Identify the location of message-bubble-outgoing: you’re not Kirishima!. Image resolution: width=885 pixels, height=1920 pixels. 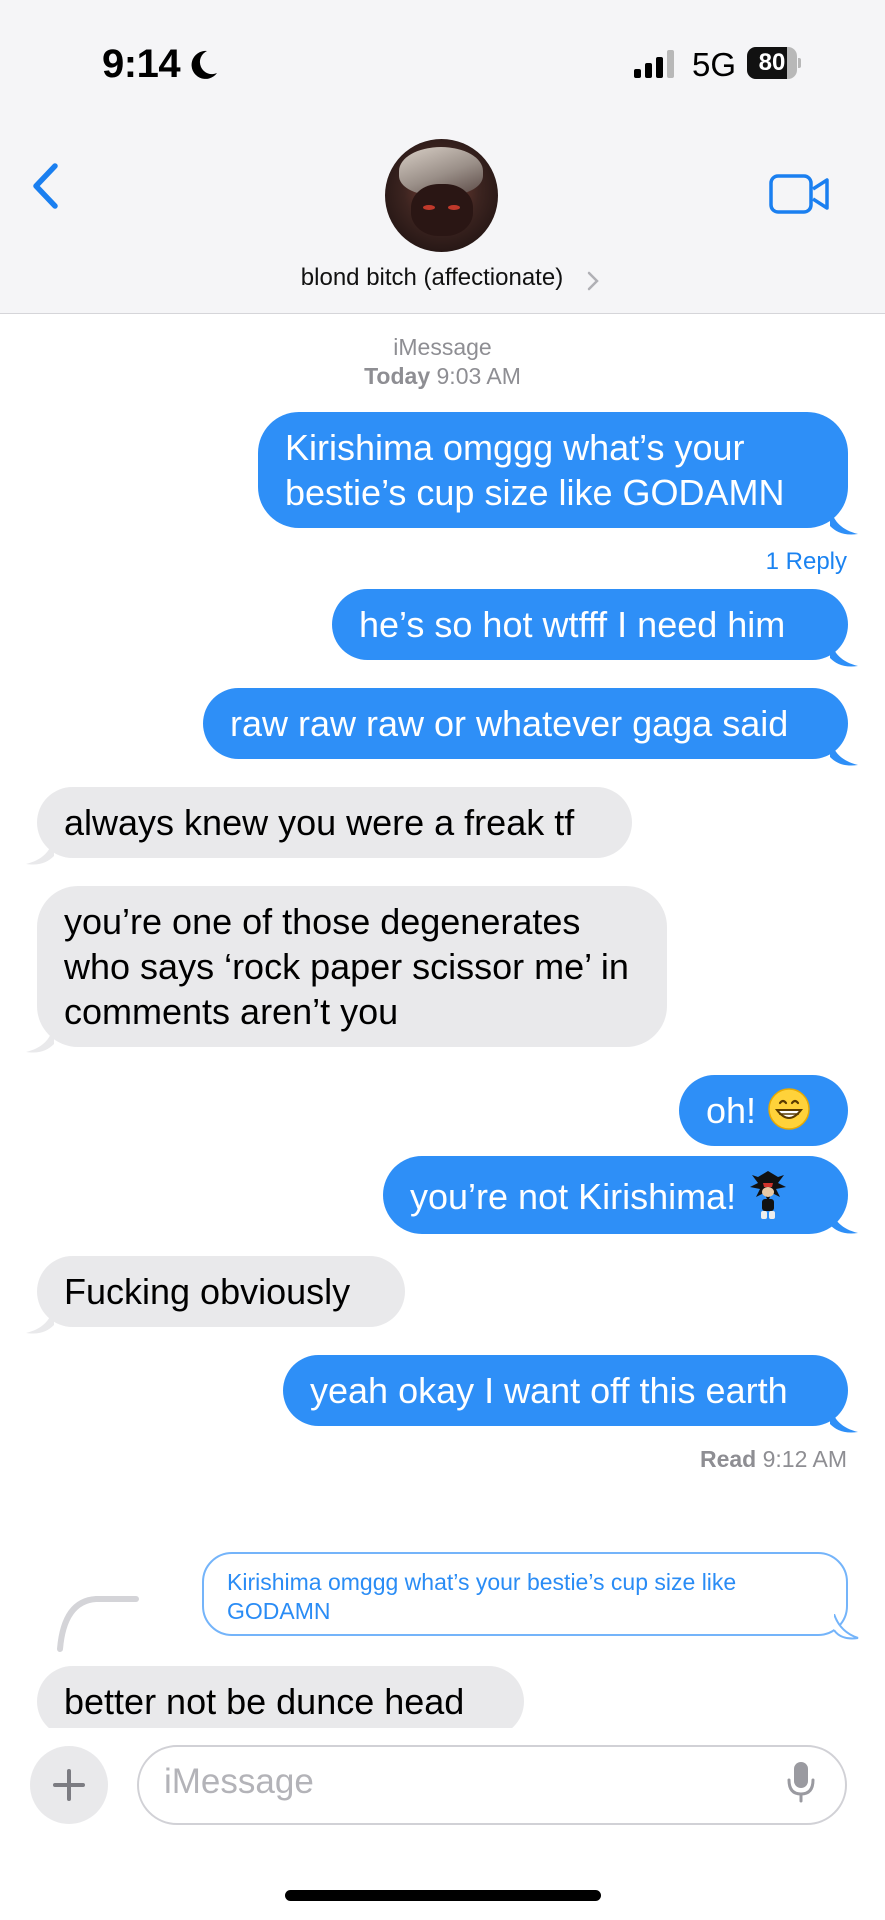
(615, 1195).